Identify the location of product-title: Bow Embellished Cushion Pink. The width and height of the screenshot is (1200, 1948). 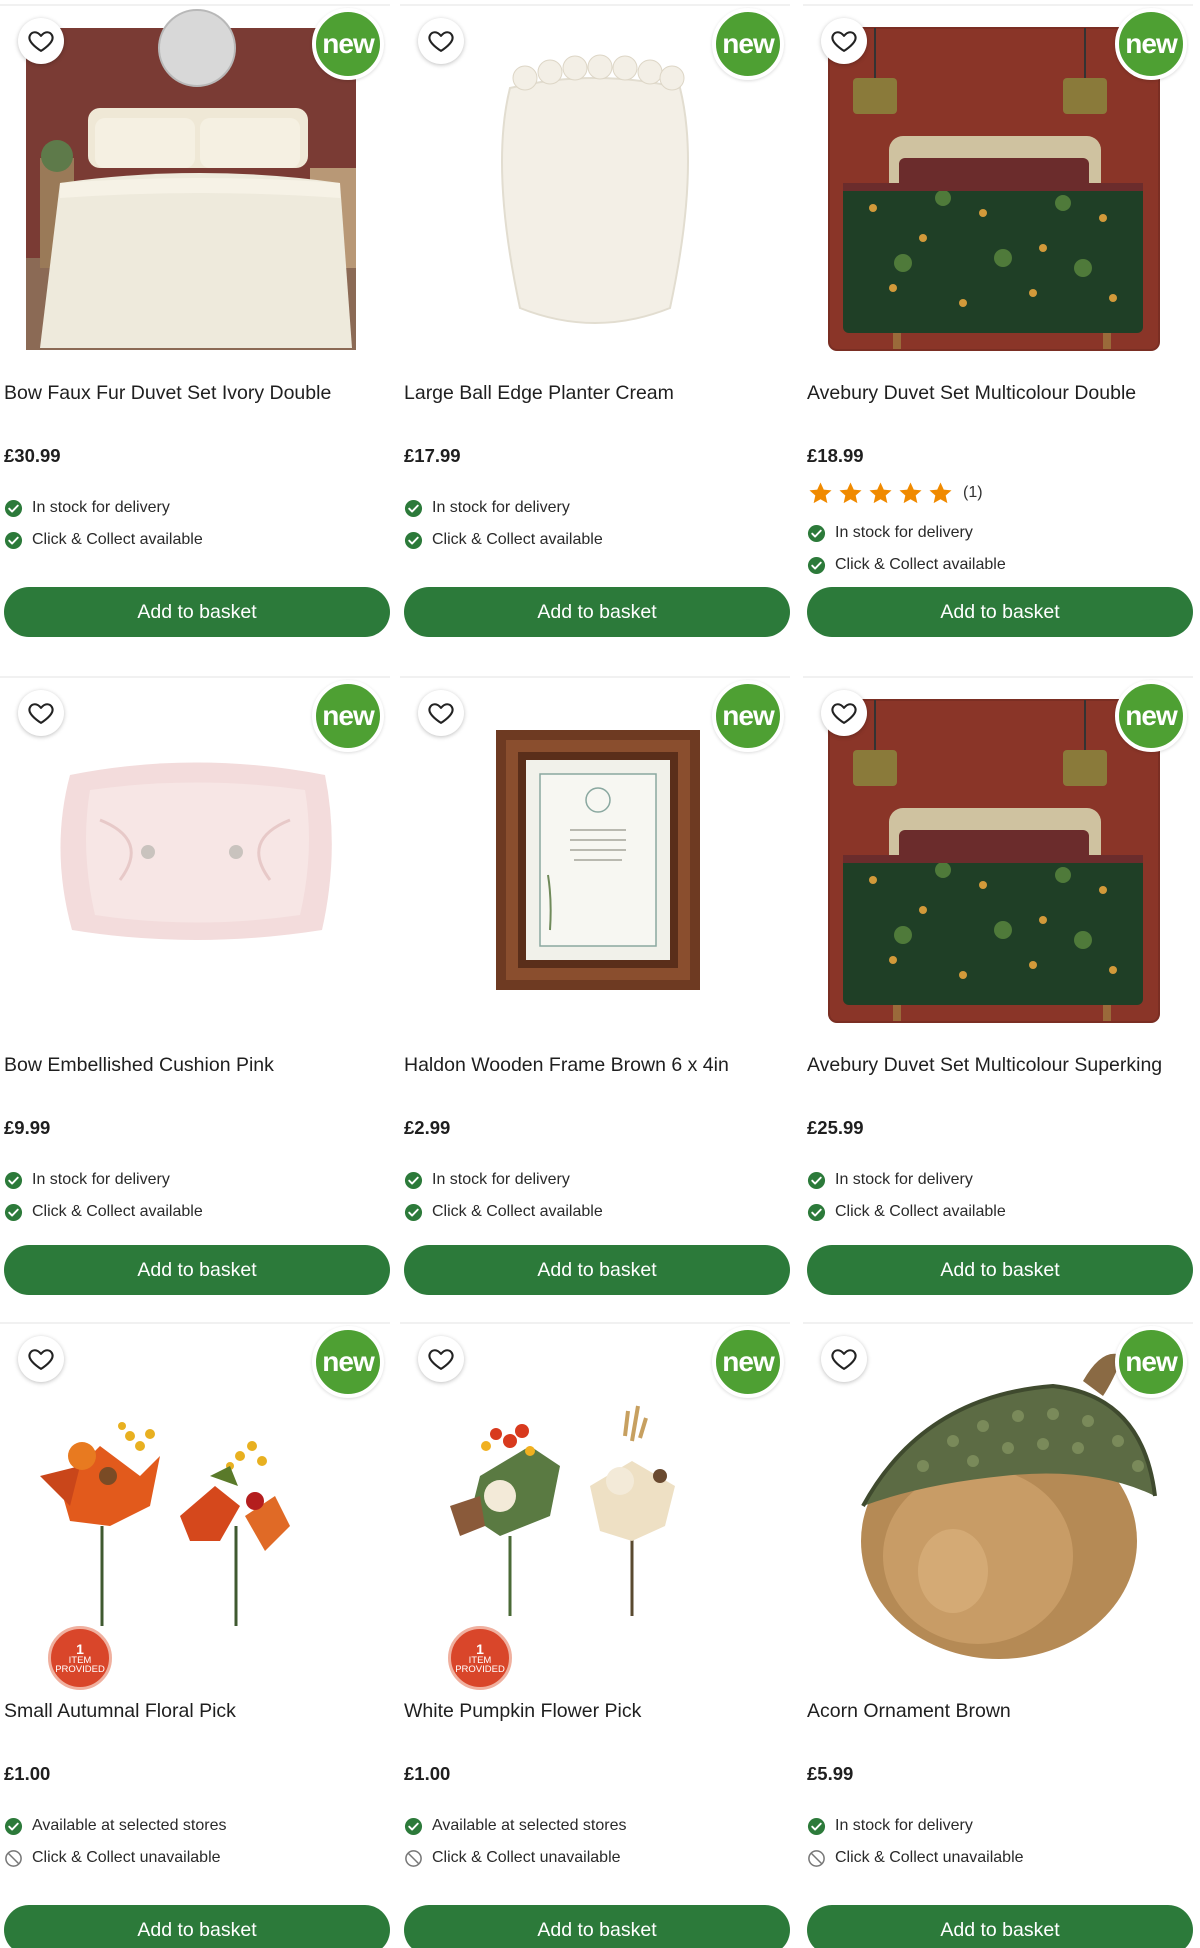
(194, 1065).